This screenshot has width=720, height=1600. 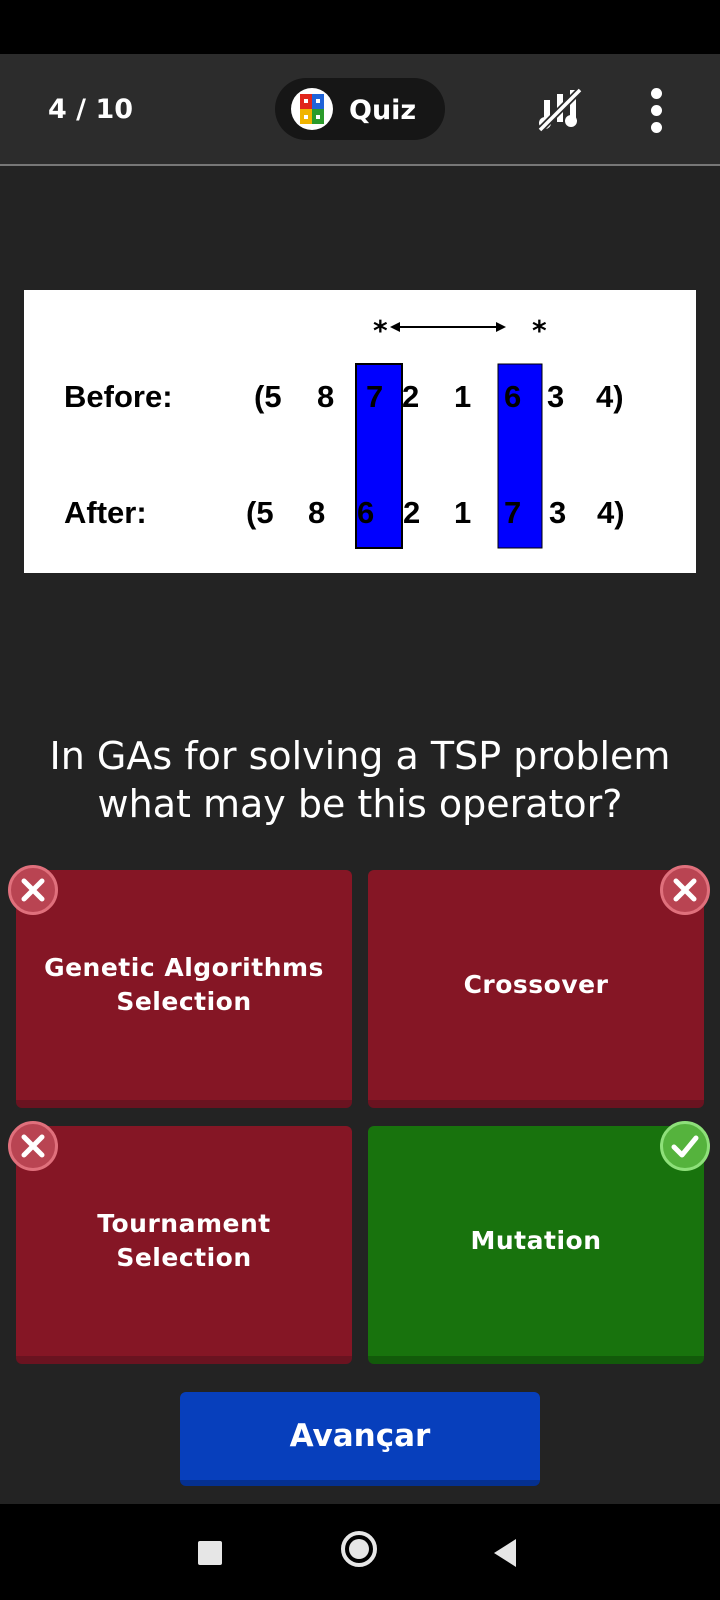 What do you see at coordinates (439, 396) in the screenshot?
I see `before-sequence: (5 8 7 2 1 6 3 4)` at bounding box center [439, 396].